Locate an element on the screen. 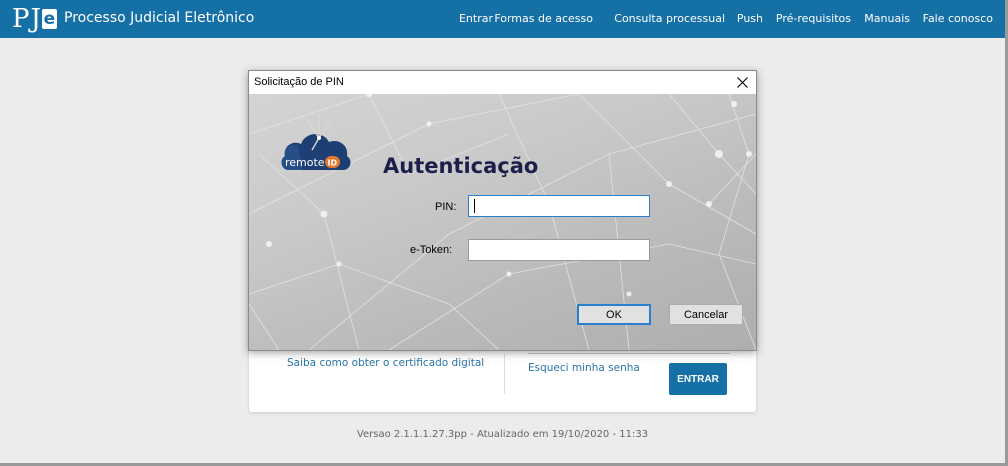 The width and height of the screenshot is (1008, 466). enter-button: ENTRAR is located at coordinates (698, 379).